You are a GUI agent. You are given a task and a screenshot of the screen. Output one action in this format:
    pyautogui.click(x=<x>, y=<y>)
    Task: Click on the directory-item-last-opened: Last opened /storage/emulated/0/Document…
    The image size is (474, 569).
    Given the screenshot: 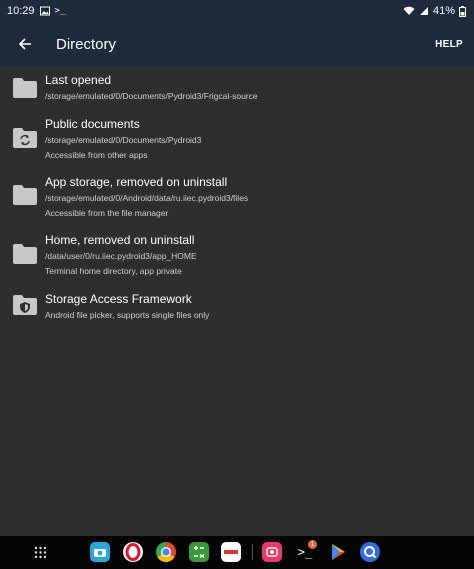 What is the action you would take?
    pyautogui.click(x=237, y=89)
    